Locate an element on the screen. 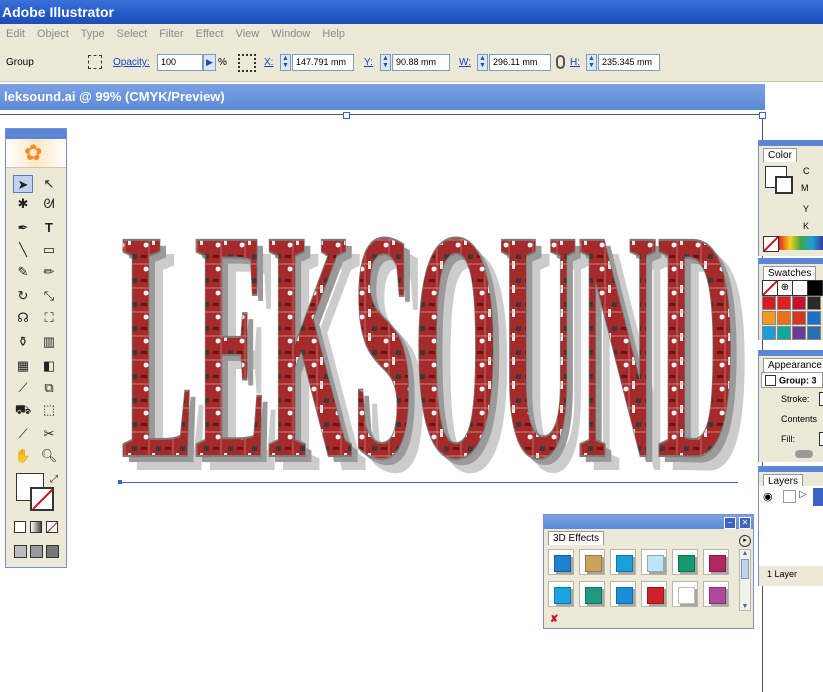  scroll-down-icon: ▼ is located at coordinates (745, 606).